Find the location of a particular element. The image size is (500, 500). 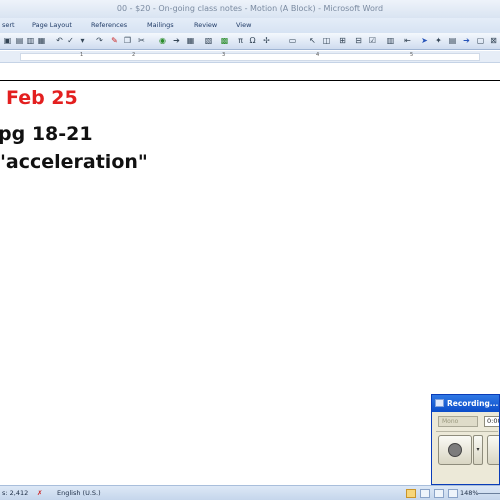

record-button is located at coordinates (455, 450).